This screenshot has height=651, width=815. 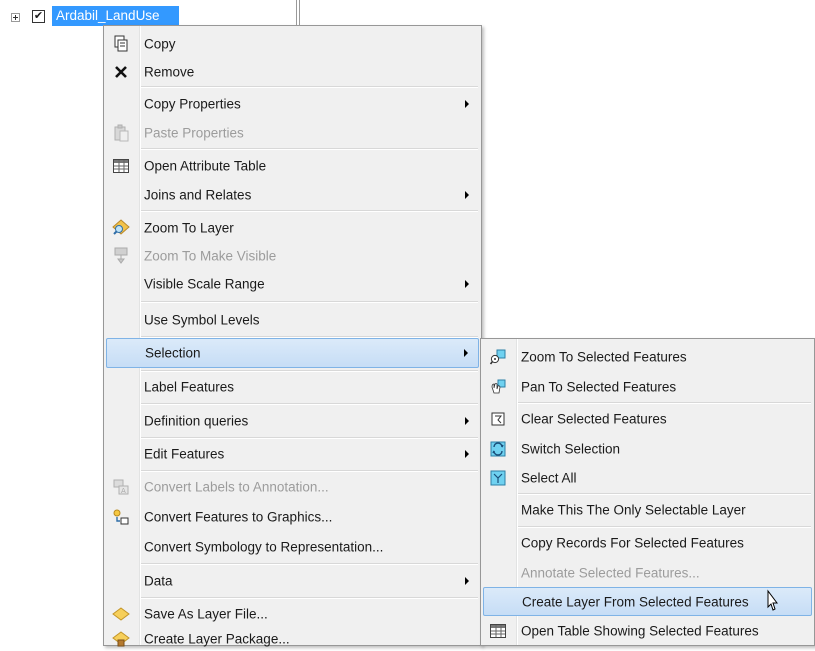 What do you see at coordinates (599, 386) in the screenshot?
I see `menu-item-label: Pan To Selected Features` at bounding box center [599, 386].